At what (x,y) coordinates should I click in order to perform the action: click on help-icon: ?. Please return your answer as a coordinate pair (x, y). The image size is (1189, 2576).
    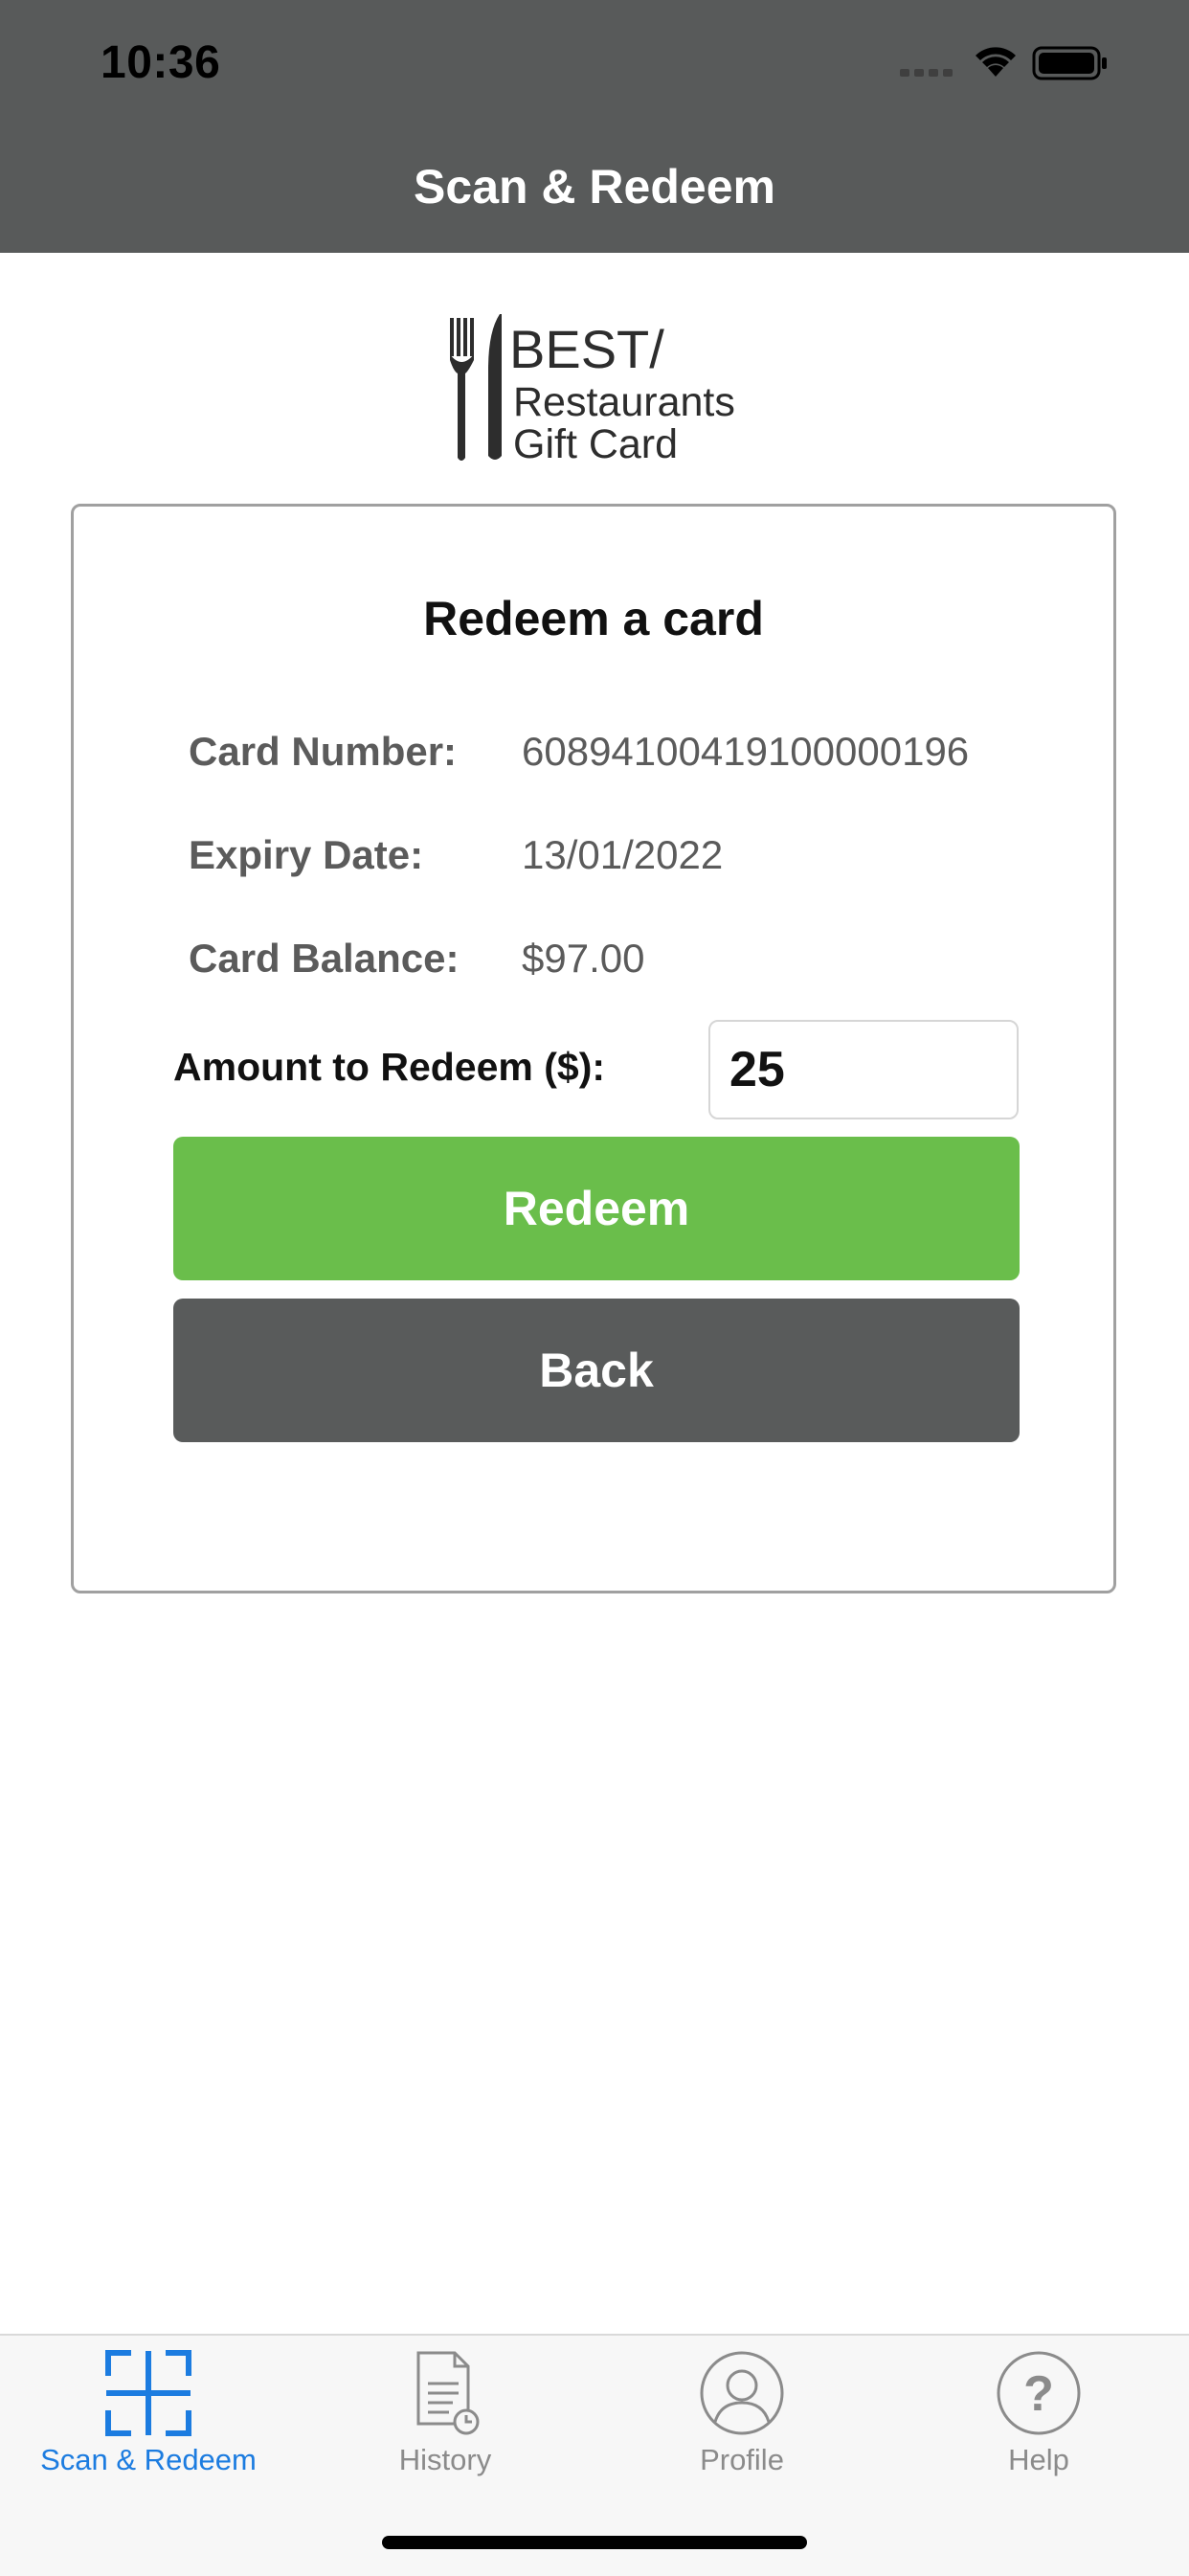
    Looking at the image, I should click on (1038, 2395).